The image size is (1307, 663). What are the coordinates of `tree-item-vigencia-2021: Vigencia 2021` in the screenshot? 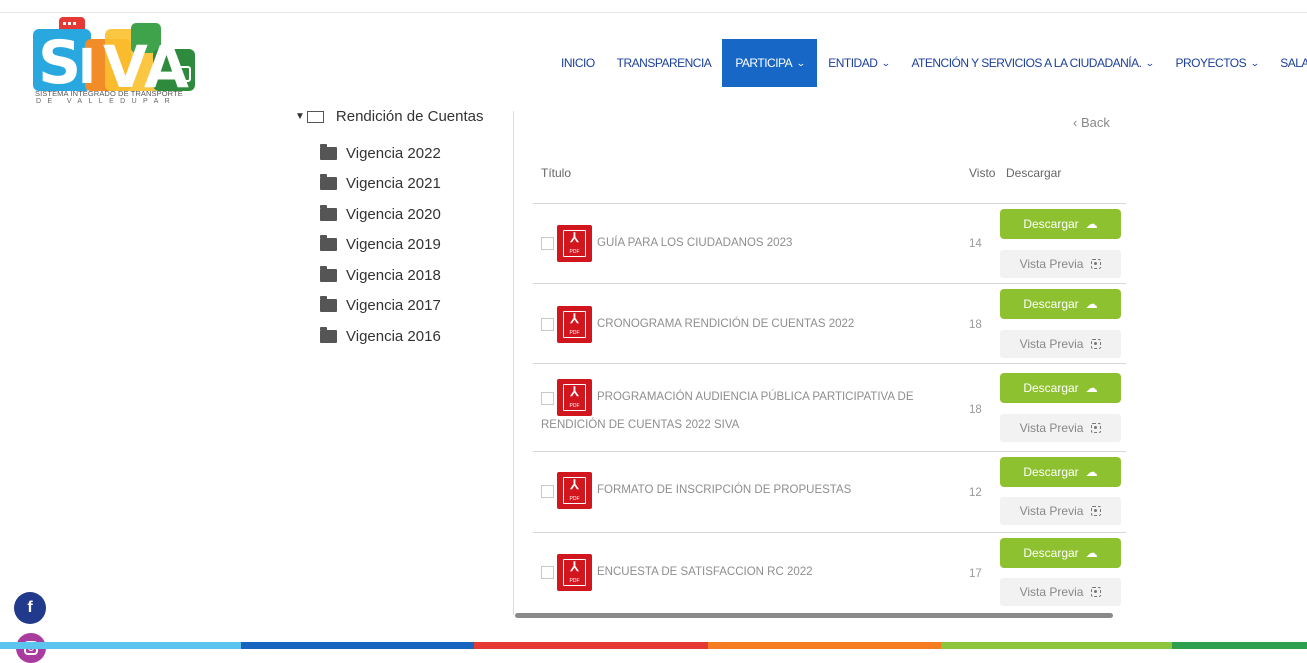 It's located at (380, 184).